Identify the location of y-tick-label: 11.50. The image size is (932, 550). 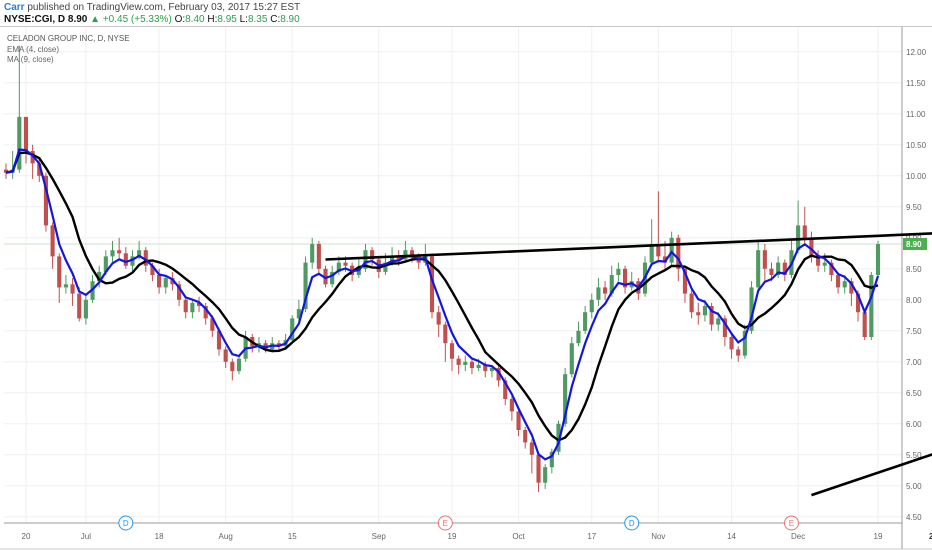
(916, 83).